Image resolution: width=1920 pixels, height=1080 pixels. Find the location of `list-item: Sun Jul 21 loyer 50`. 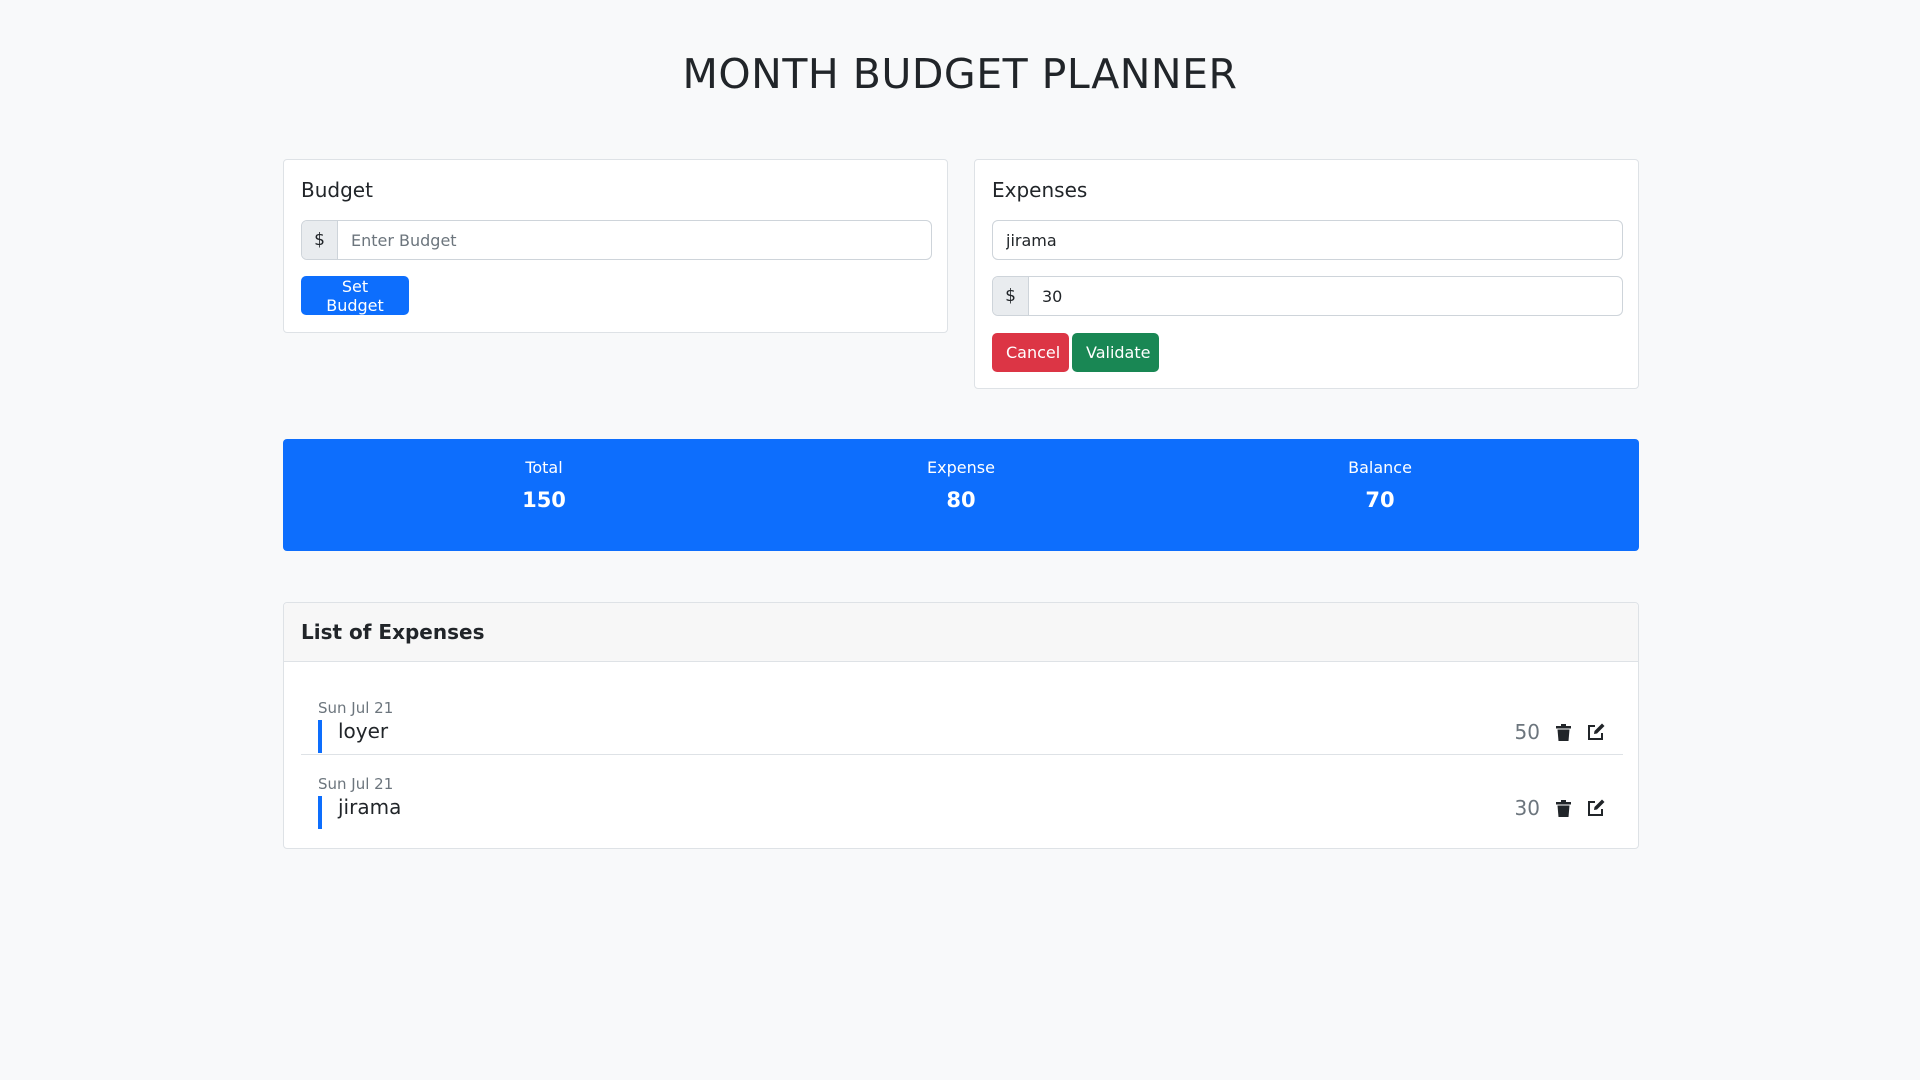

list-item: Sun Jul 21 loyer 50 is located at coordinates (962, 717).